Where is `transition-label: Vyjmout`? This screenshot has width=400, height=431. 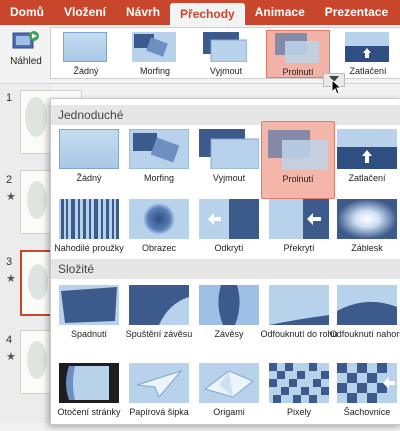
transition-label: Vyjmout is located at coordinates (226, 71).